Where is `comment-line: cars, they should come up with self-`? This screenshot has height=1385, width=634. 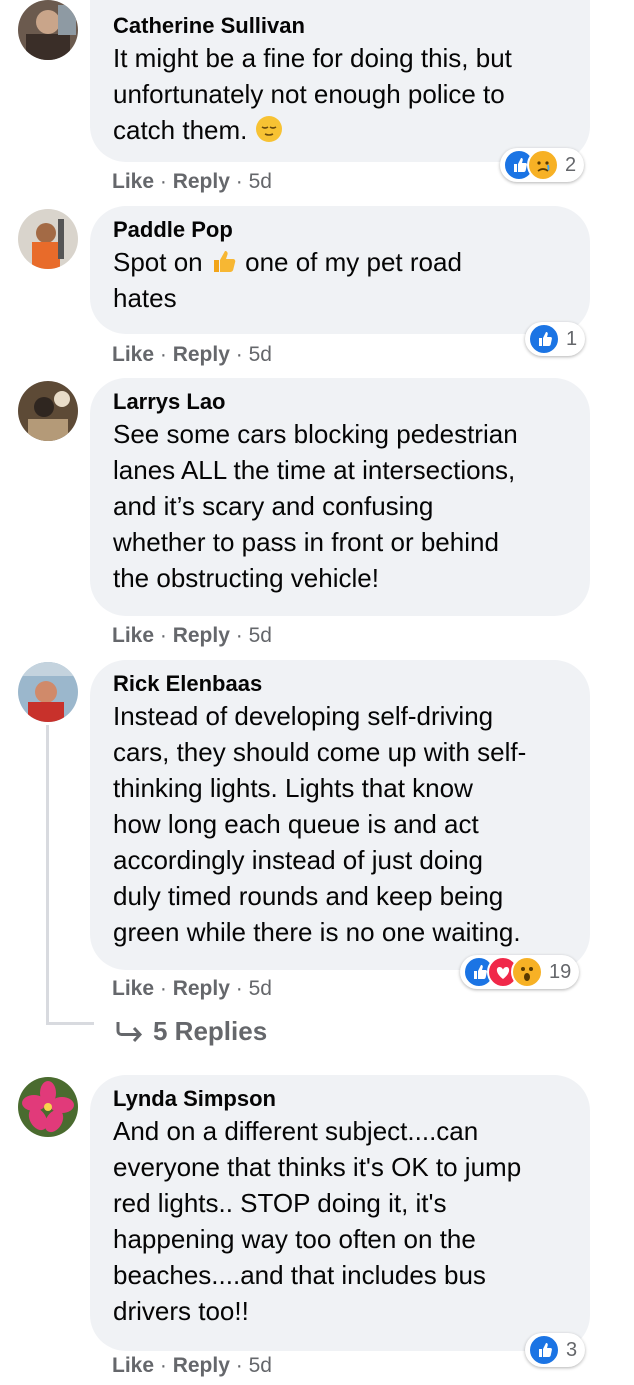
comment-line: cars, they should come up with self- is located at coordinates (320, 752).